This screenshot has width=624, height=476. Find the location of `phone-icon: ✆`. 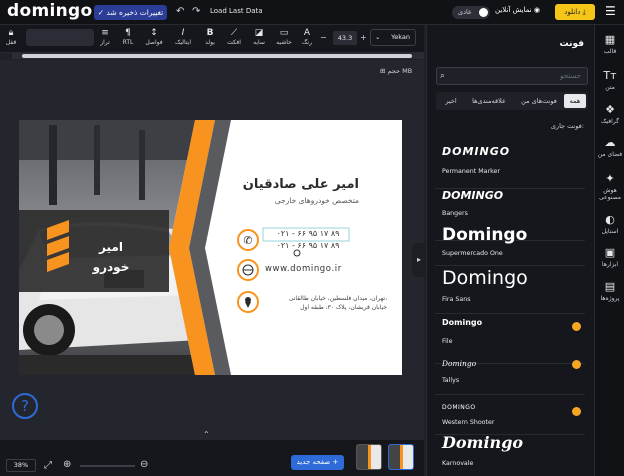

phone-icon: ✆ is located at coordinates (248, 240).